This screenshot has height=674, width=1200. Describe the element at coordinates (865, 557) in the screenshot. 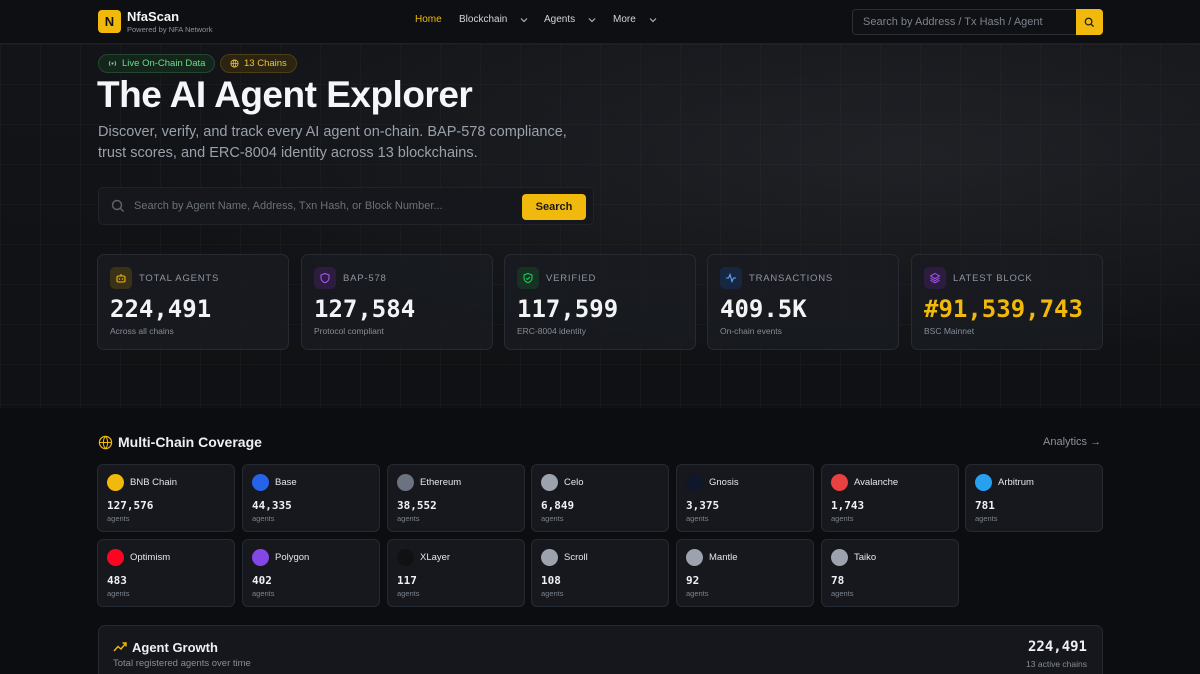

I see `chain-name: Taiko` at that location.